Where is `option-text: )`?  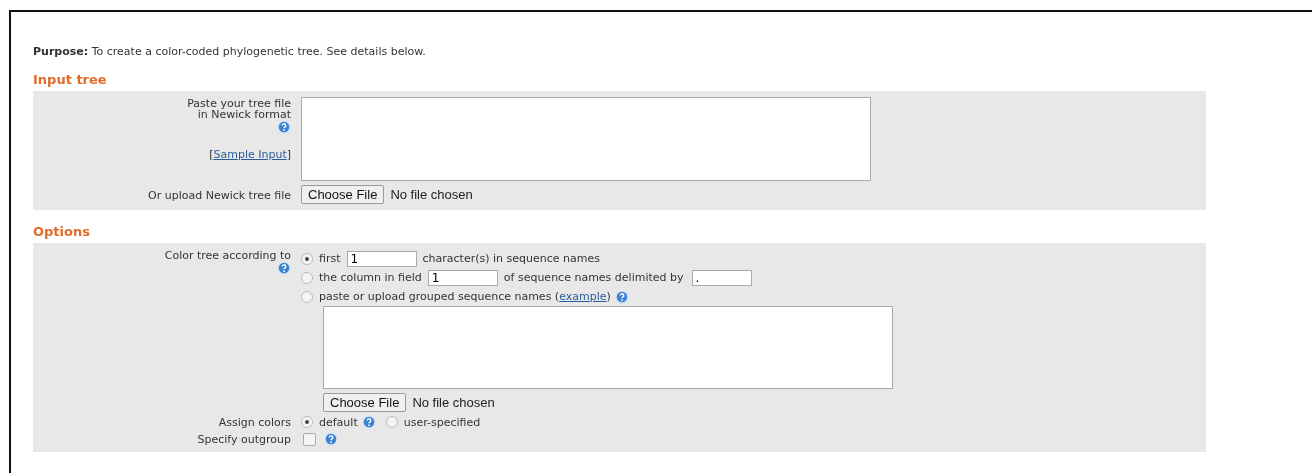 option-text: ) is located at coordinates (608, 296).